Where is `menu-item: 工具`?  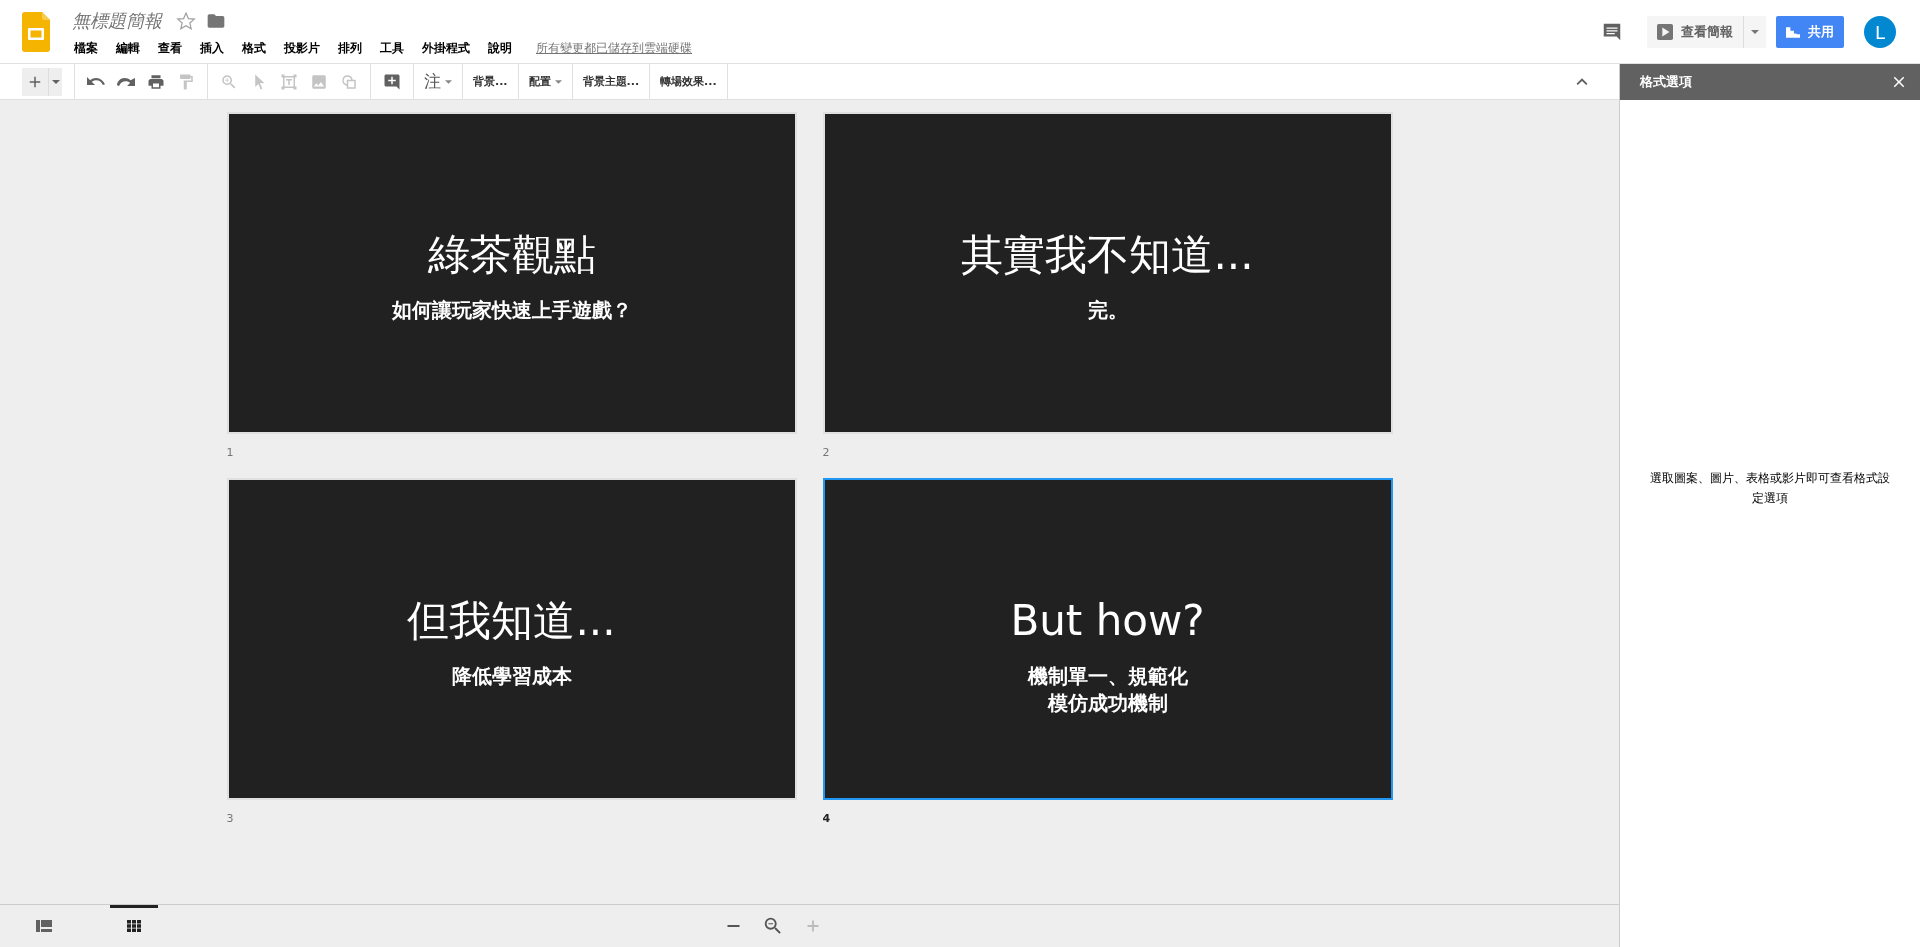
menu-item: 工具 is located at coordinates (395, 48).